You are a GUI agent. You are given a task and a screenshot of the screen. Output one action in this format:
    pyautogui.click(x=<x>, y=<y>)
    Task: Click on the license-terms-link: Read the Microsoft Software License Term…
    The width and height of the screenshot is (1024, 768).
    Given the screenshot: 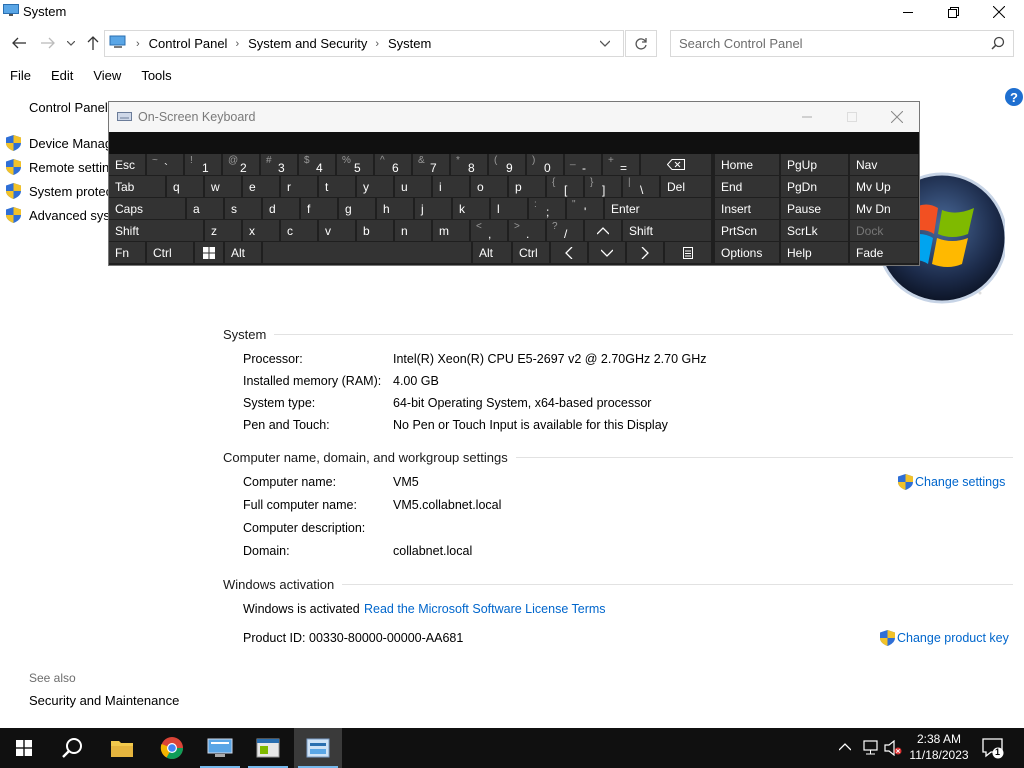 What is the action you would take?
    pyautogui.click(x=485, y=609)
    